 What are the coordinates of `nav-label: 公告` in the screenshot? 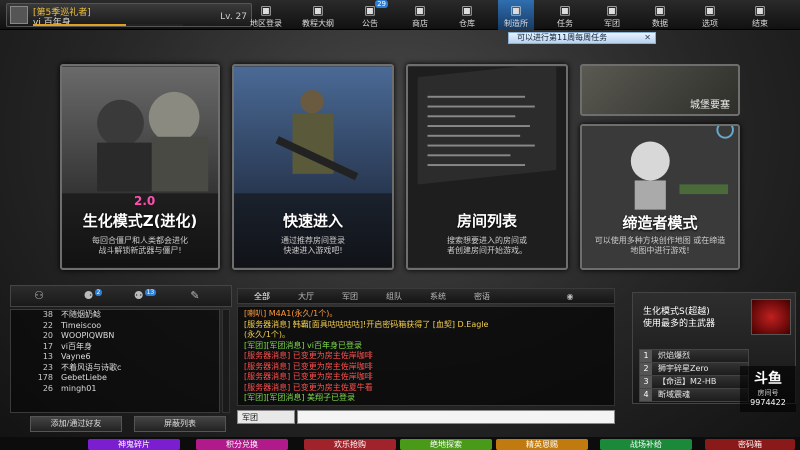 It's located at (370, 23).